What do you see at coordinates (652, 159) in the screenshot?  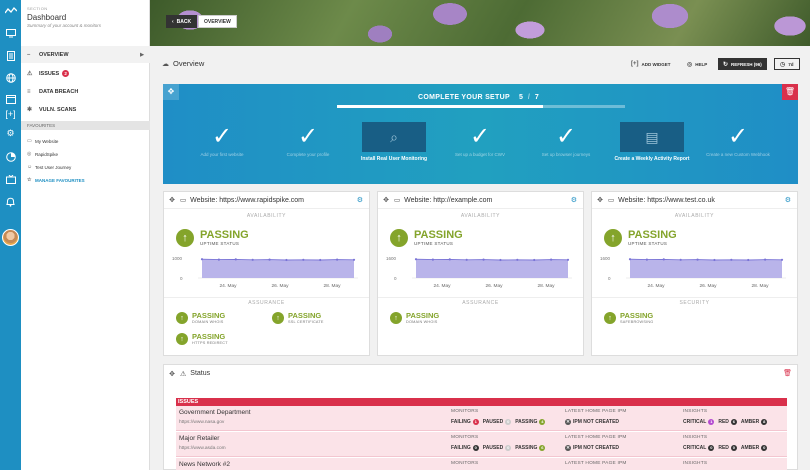 I see `setup-step-label: Create a Weekly Activity Report` at bounding box center [652, 159].